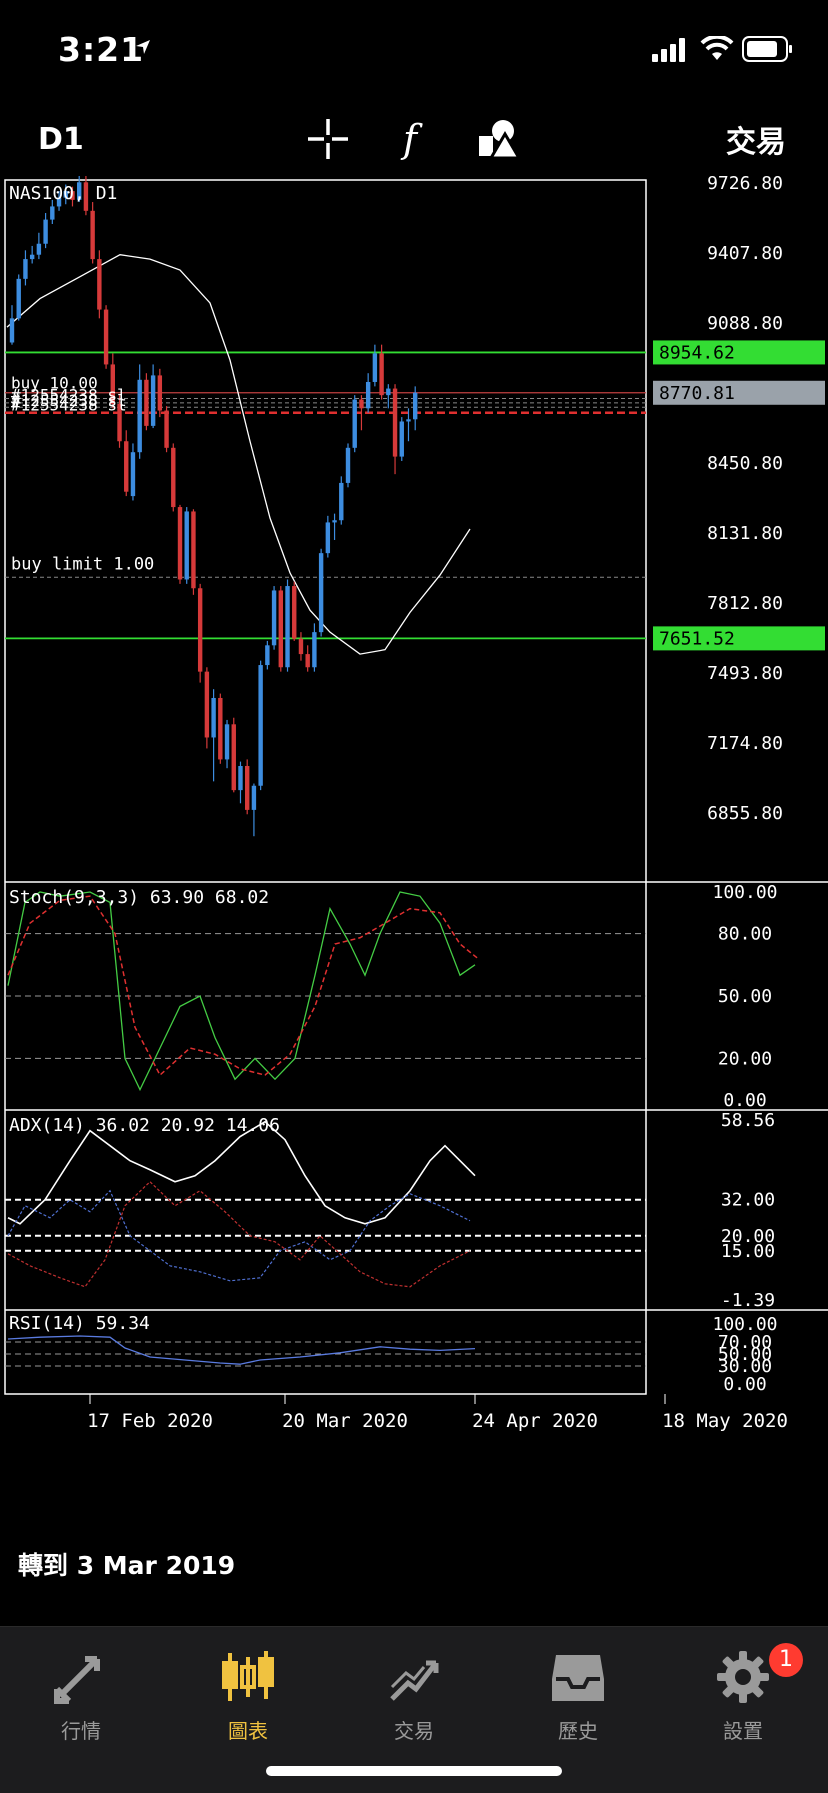 This screenshot has height=1793, width=828. What do you see at coordinates (745, 253) in the screenshot?
I see `price-tick-label: 9407.80` at bounding box center [745, 253].